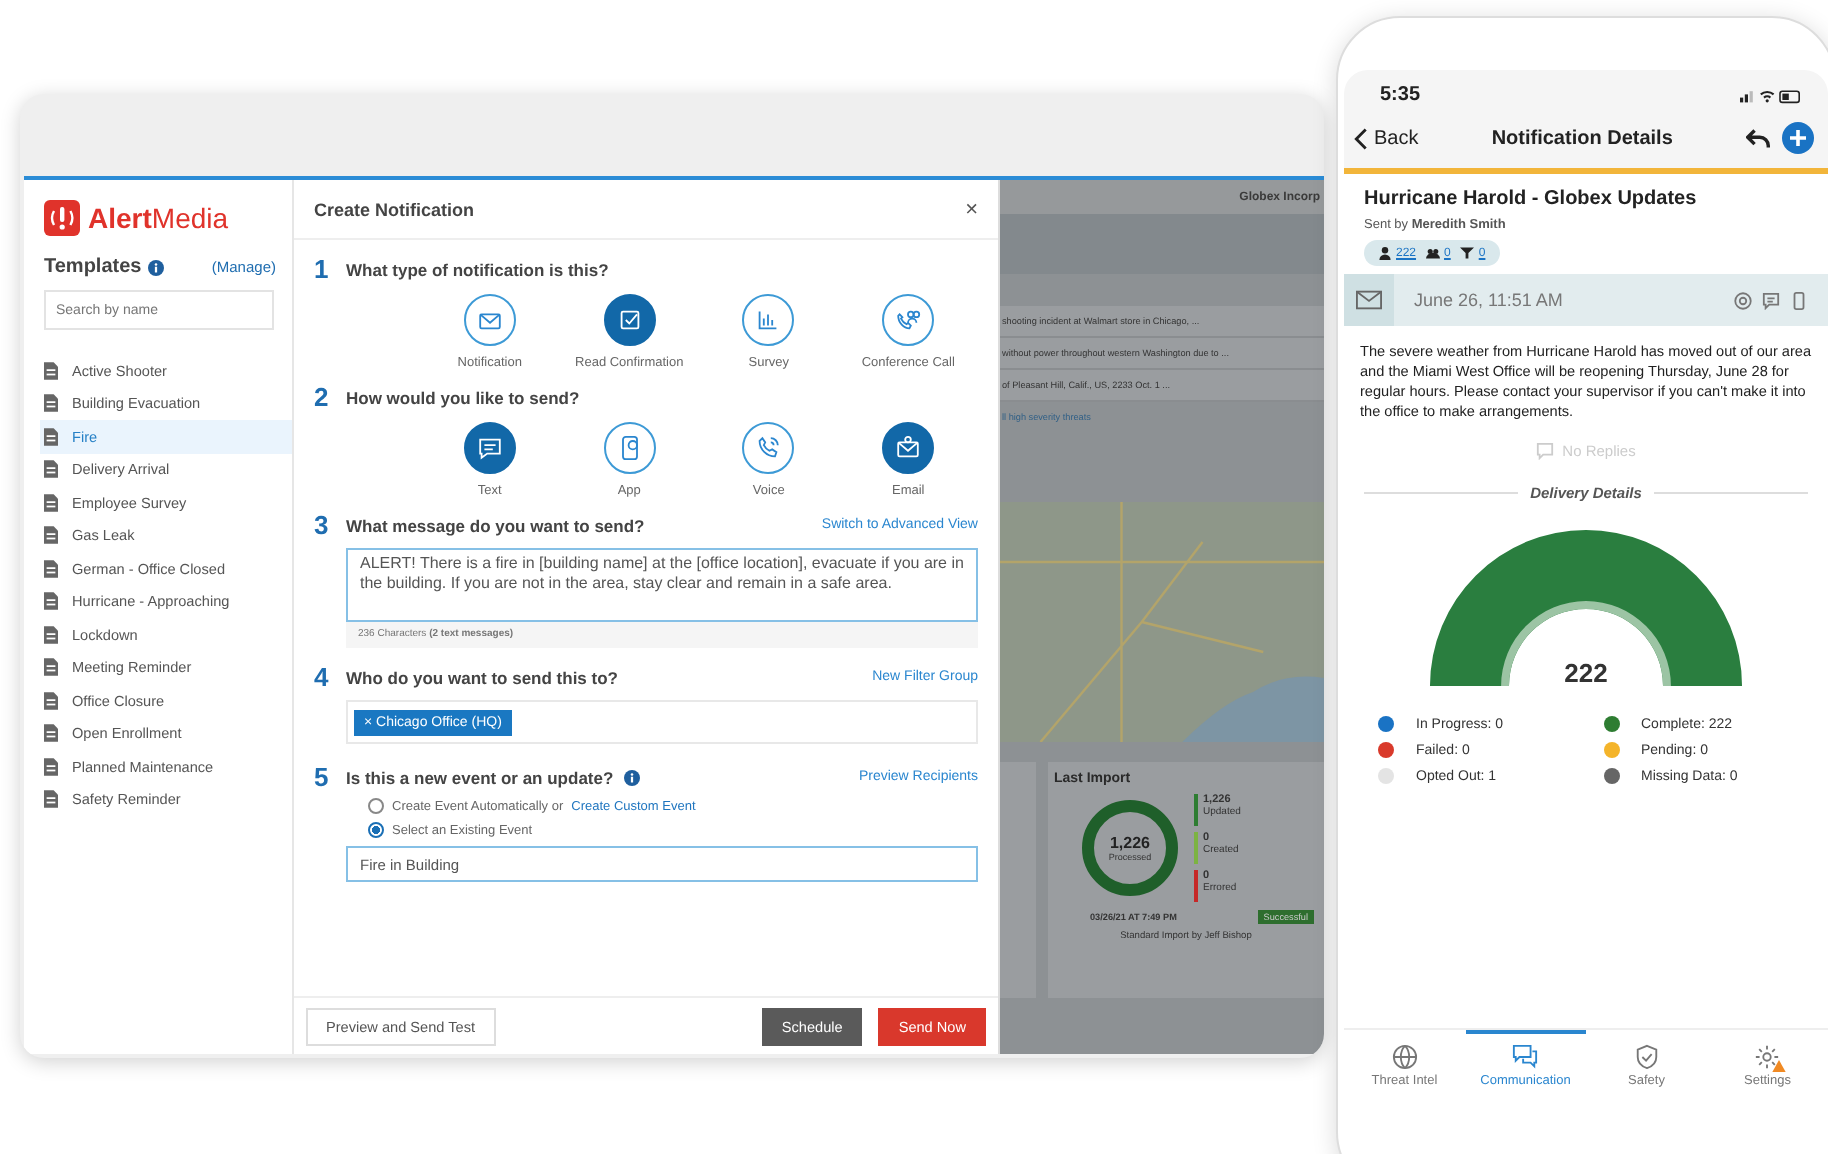  What do you see at coordinates (322, 525) in the screenshot?
I see `step-number: 3` at bounding box center [322, 525].